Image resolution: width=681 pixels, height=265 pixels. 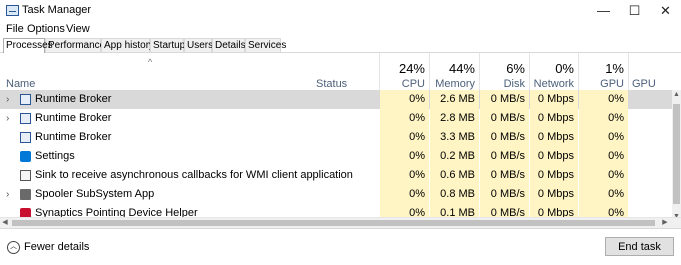 What do you see at coordinates (639, 246) in the screenshot?
I see `end-task-button: End task` at bounding box center [639, 246].